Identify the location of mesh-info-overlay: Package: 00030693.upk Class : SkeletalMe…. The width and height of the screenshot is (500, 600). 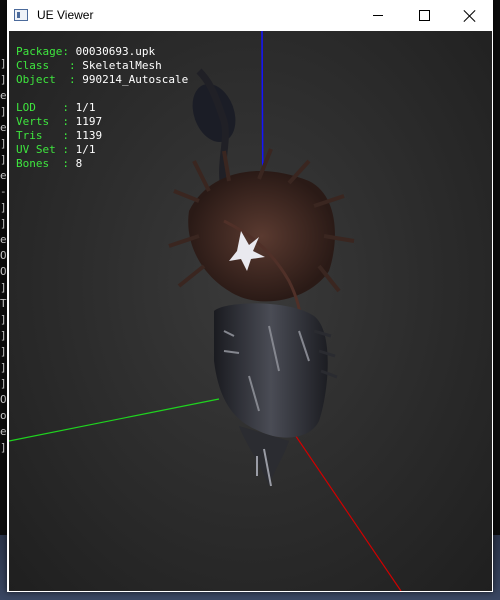
(102, 108).